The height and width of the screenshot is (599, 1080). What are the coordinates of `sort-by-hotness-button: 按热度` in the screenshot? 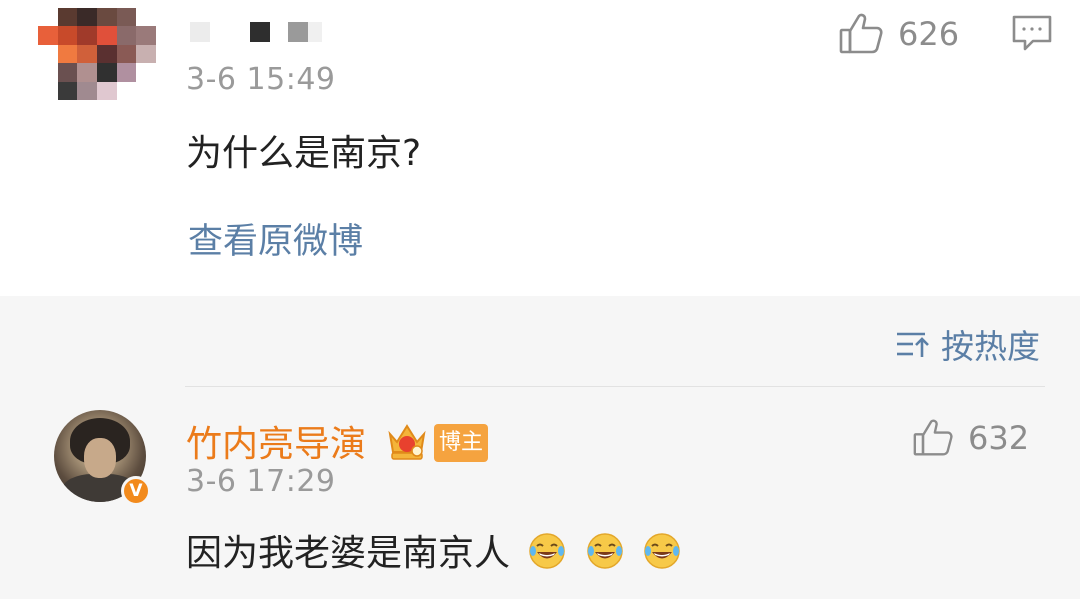 It's located at (967, 344).